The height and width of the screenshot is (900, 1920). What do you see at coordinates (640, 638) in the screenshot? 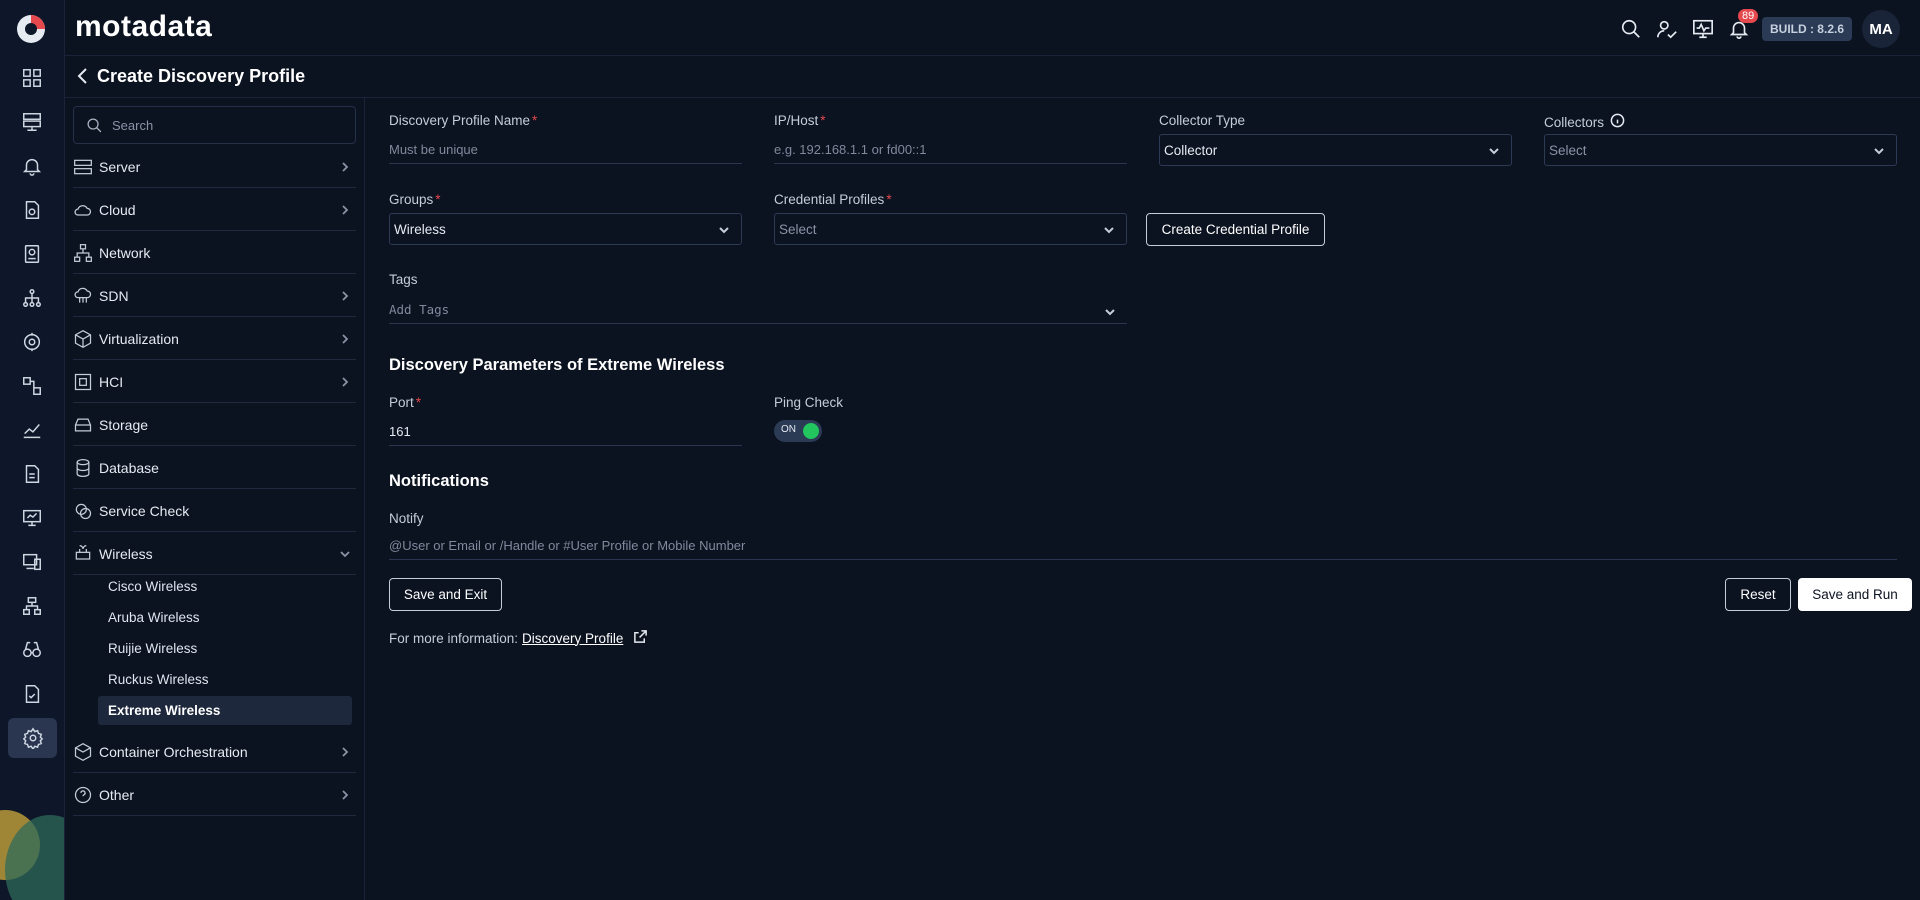
I see `external-link-icon` at bounding box center [640, 638].